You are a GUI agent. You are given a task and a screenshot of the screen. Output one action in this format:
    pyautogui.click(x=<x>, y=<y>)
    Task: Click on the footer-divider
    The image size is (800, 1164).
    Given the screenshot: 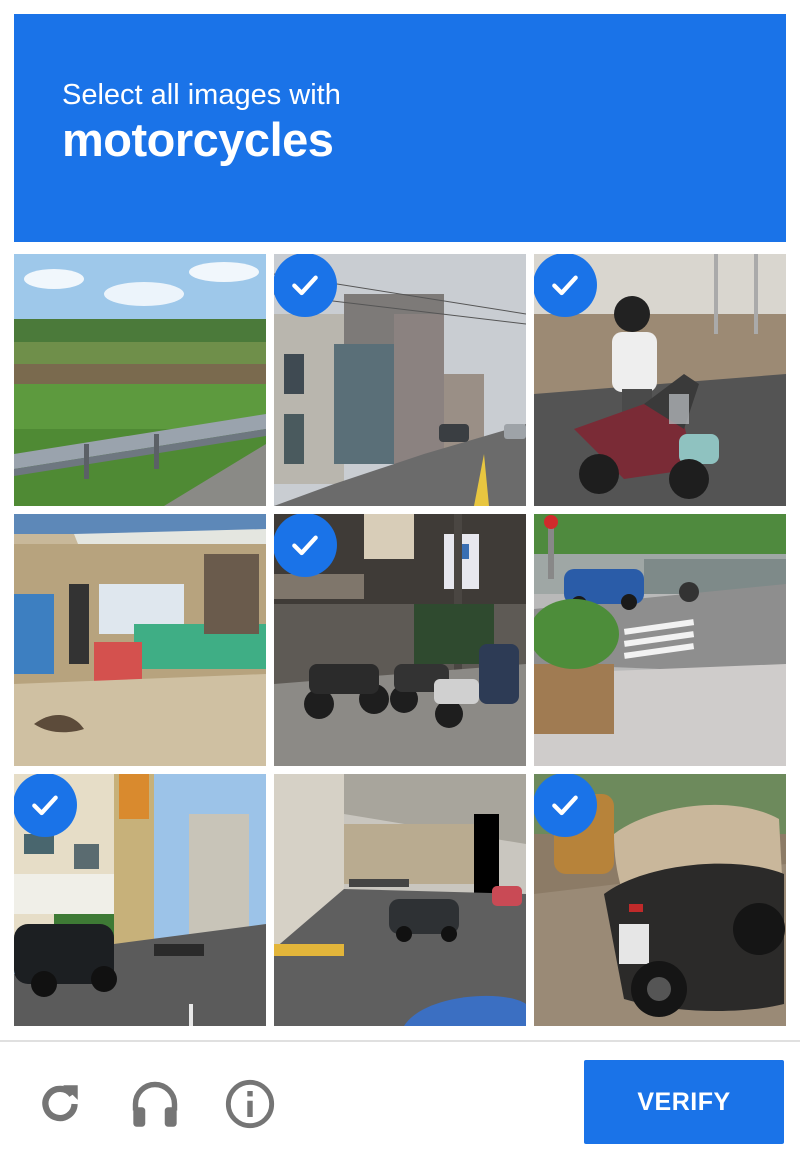 What is the action you would take?
    pyautogui.click(x=400, y=1041)
    